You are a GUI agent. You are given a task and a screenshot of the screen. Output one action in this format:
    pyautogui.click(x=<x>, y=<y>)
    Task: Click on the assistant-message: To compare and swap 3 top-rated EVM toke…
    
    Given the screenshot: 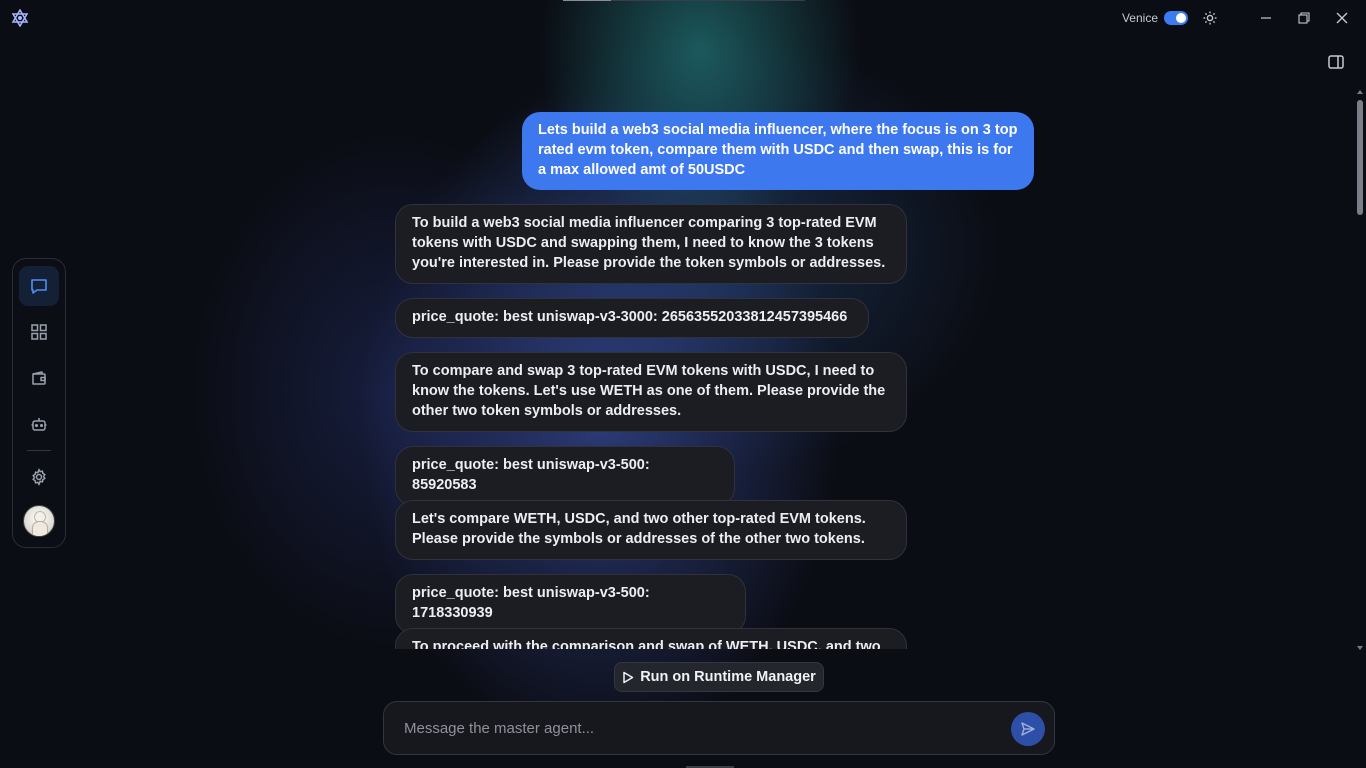 What is the action you would take?
    pyautogui.click(x=651, y=392)
    